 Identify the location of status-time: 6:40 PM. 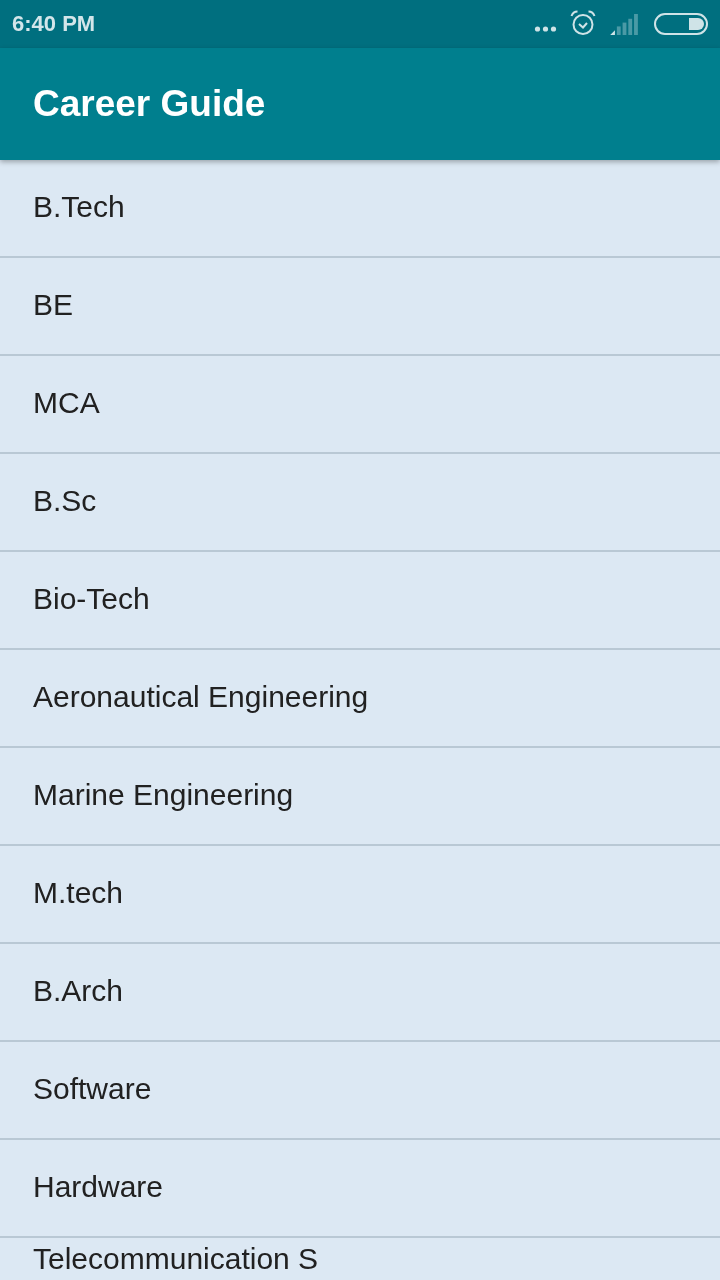
(54, 24).